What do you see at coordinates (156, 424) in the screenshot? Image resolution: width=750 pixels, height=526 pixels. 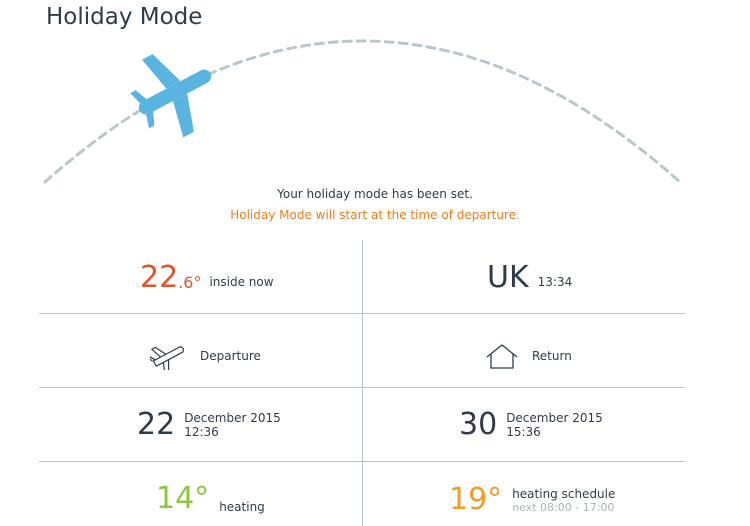 I see `departure-day: 22` at bounding box center [156, 424].